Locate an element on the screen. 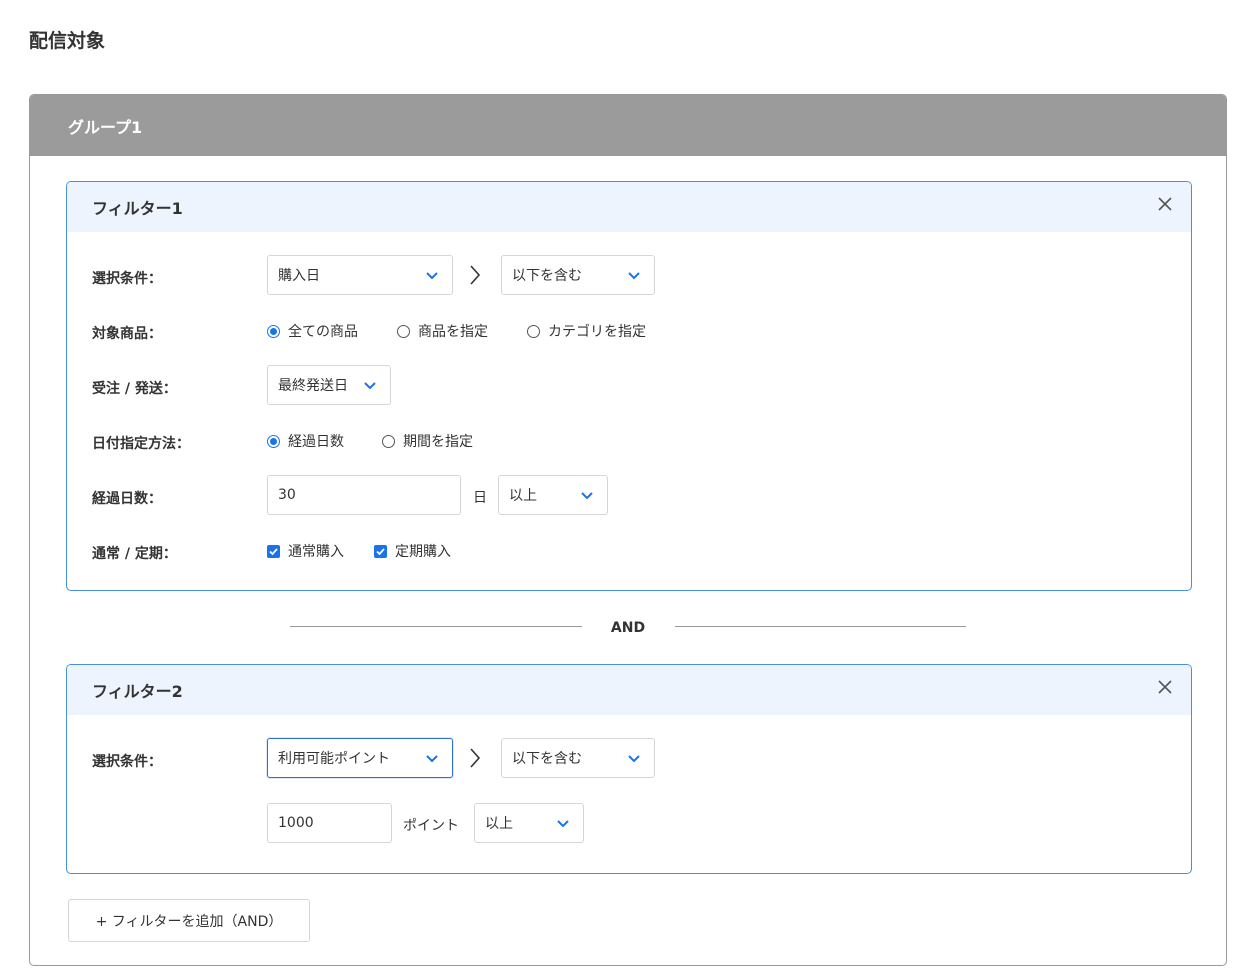 The image size is (1254, 979). checkbox-normal-purchase: 通常購入 is located at coordinates (305, 551).